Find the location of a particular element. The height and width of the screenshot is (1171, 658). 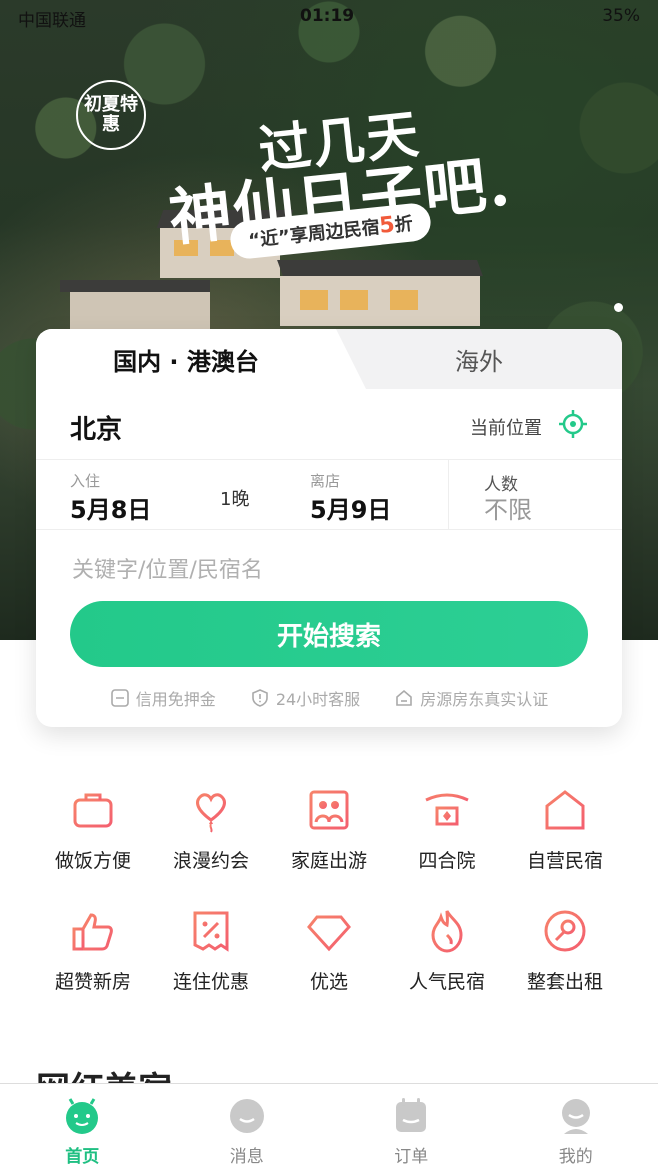

current-location-label: 当前位置 is located at coordinates (506, 427).